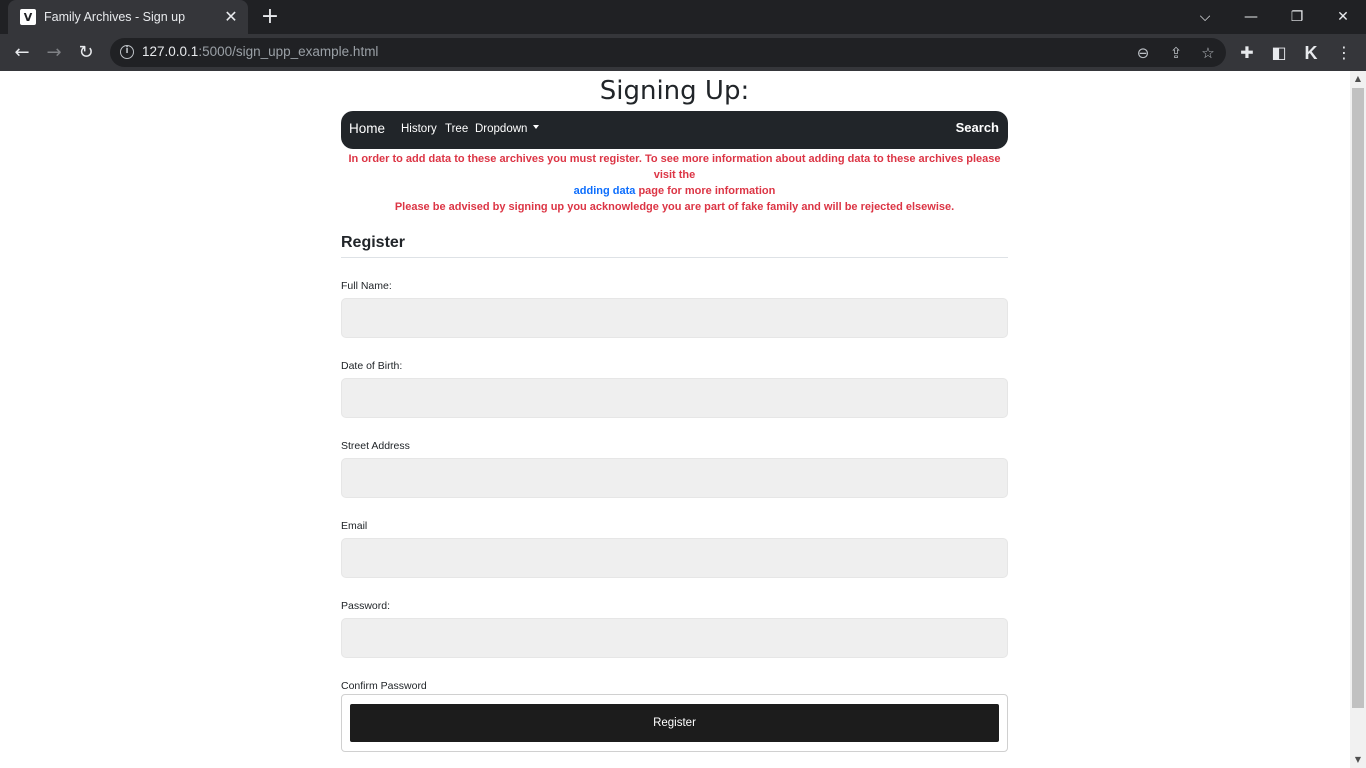  What do you see at coordinates (674, 91) in the screenshot?
I see `page-title: Signing Up:` at bounding box center [674, 91].